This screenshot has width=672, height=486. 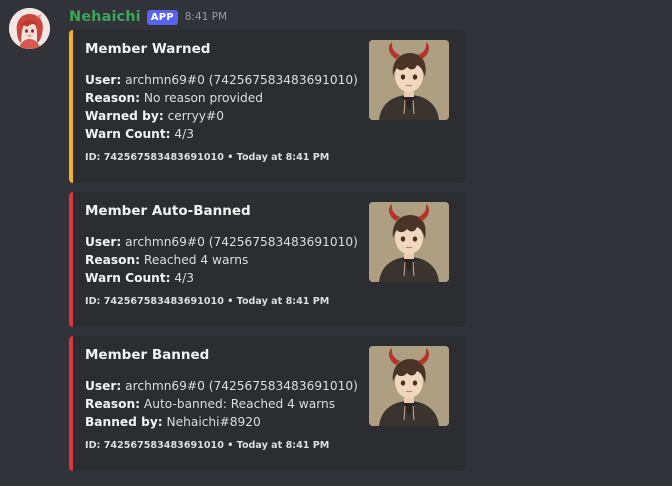 I want to click on field-value: No reason provided, so click(x=202, y=98).